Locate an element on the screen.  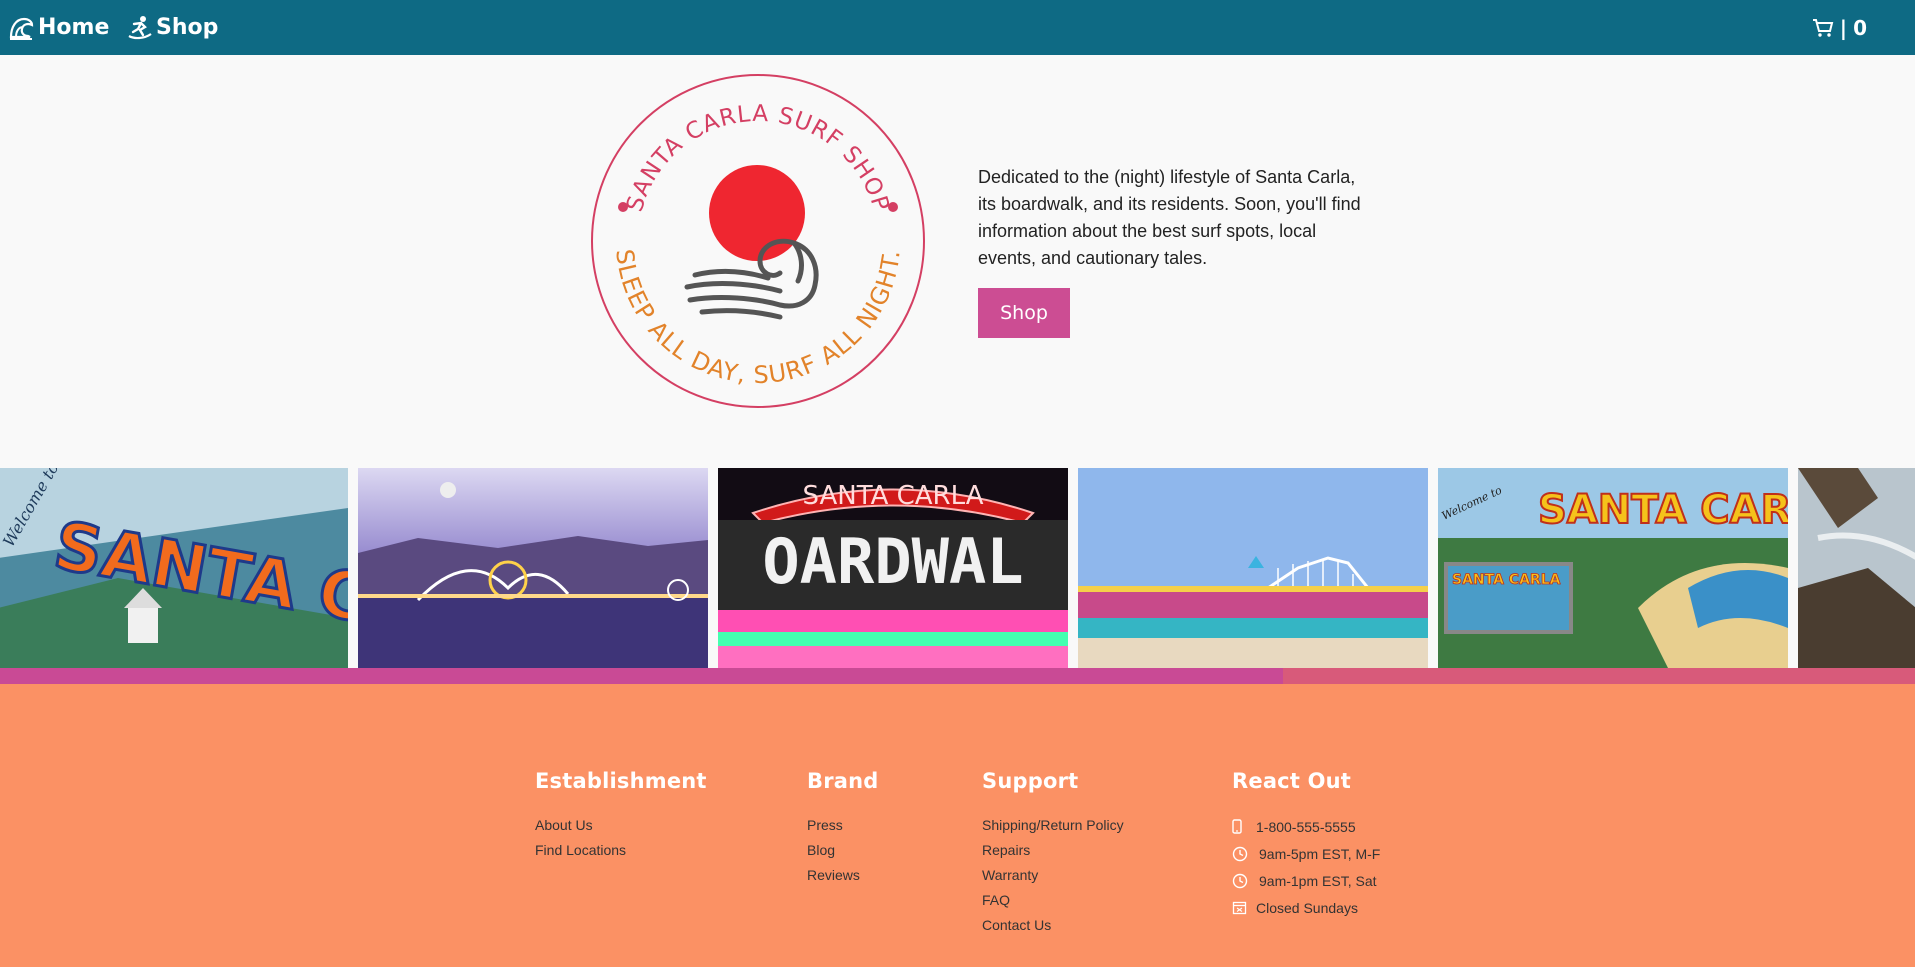
cart-icon is located at coordinates (1823, 27).